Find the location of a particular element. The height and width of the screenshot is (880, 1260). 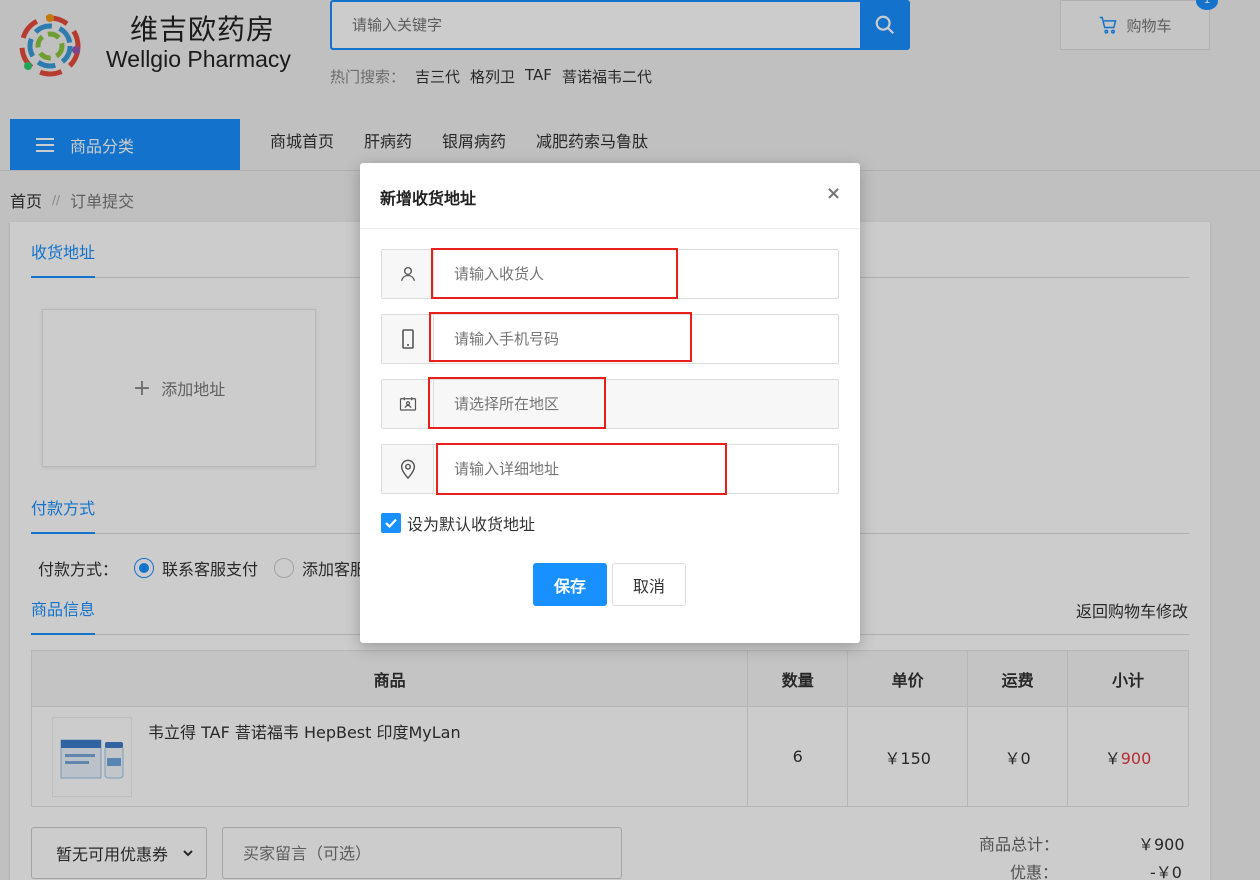

default-address-label: 设为默认收货地址 is located at coordinates (471, 524).